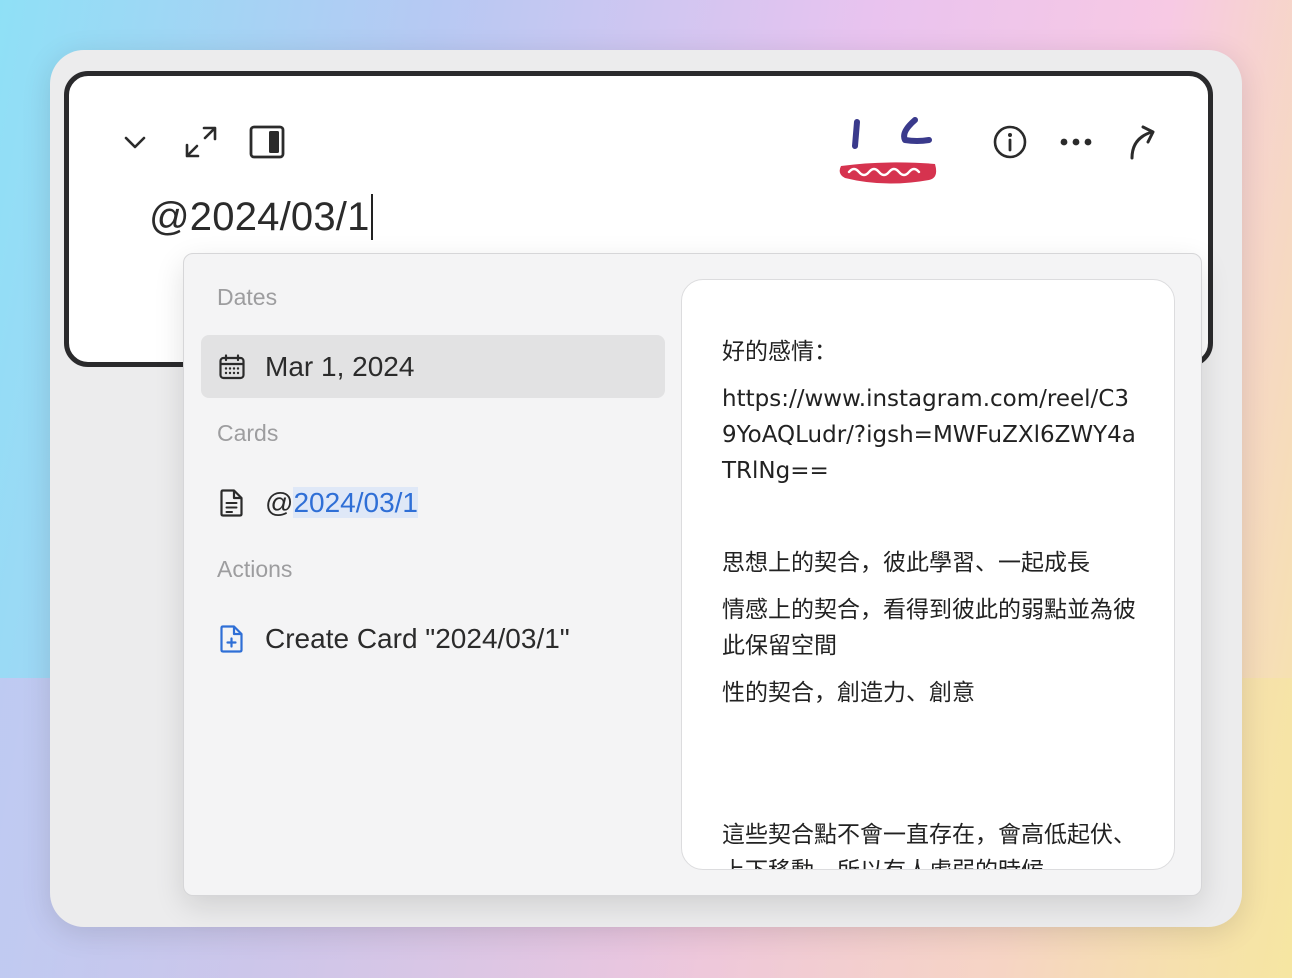 The height and width of the screenshot is (978, 1292). I want to click on card-option-label: @2024/03/1, so click(342, 502).